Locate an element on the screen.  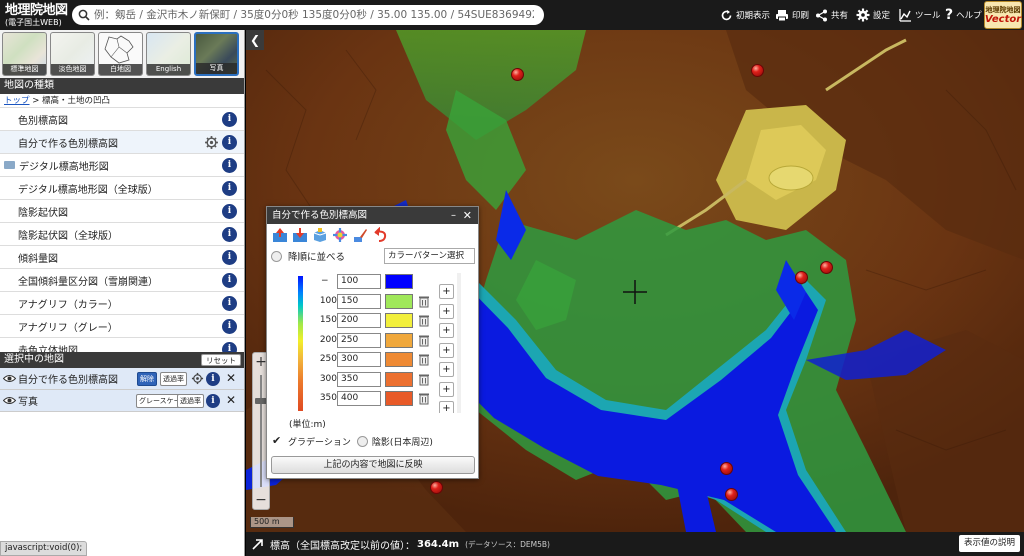
help-button: ? ヘルプ is located at coordinates (963, 15).